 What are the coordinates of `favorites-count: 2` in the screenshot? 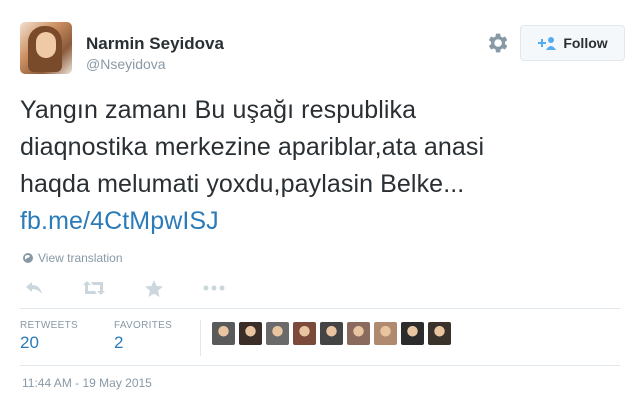 It's located at (118, 342).